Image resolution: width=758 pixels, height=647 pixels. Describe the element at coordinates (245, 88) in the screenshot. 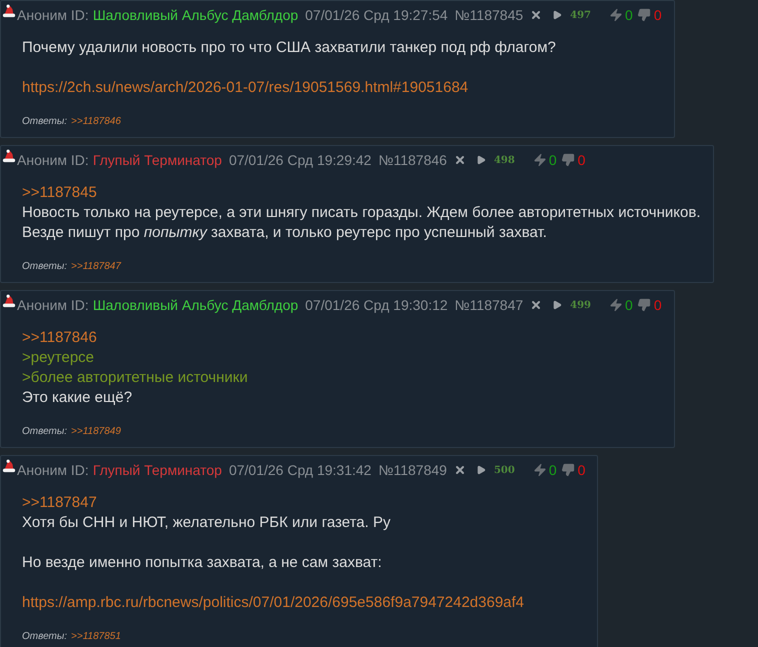

I see `post-link: https://2ch.su/news/arch/2026-01-07/res/19051569.html#19051684` at that location.